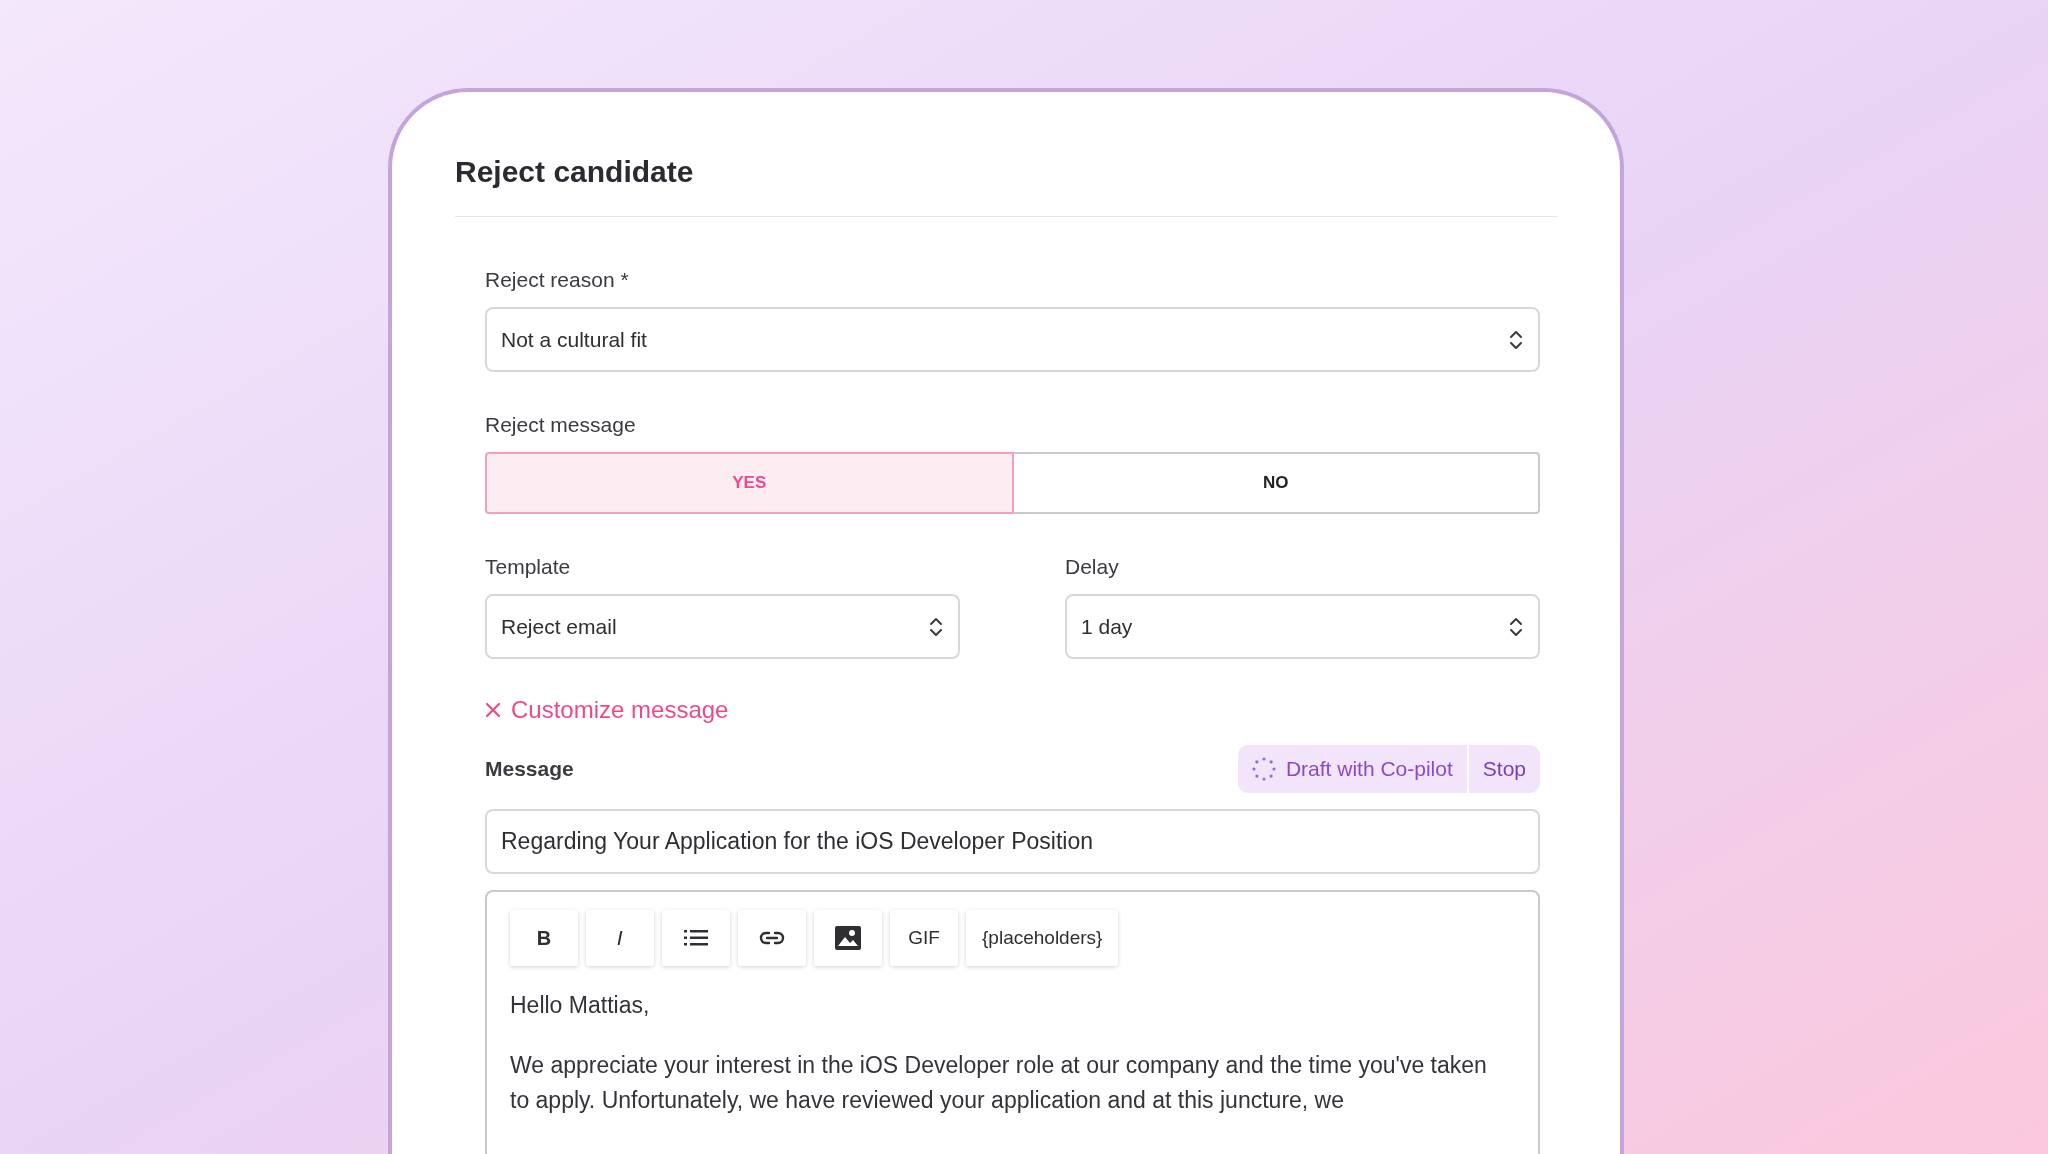 This screenshot has height=1154, width=2048. I want to click on field-label: Reject reason *, so click(557, 280).